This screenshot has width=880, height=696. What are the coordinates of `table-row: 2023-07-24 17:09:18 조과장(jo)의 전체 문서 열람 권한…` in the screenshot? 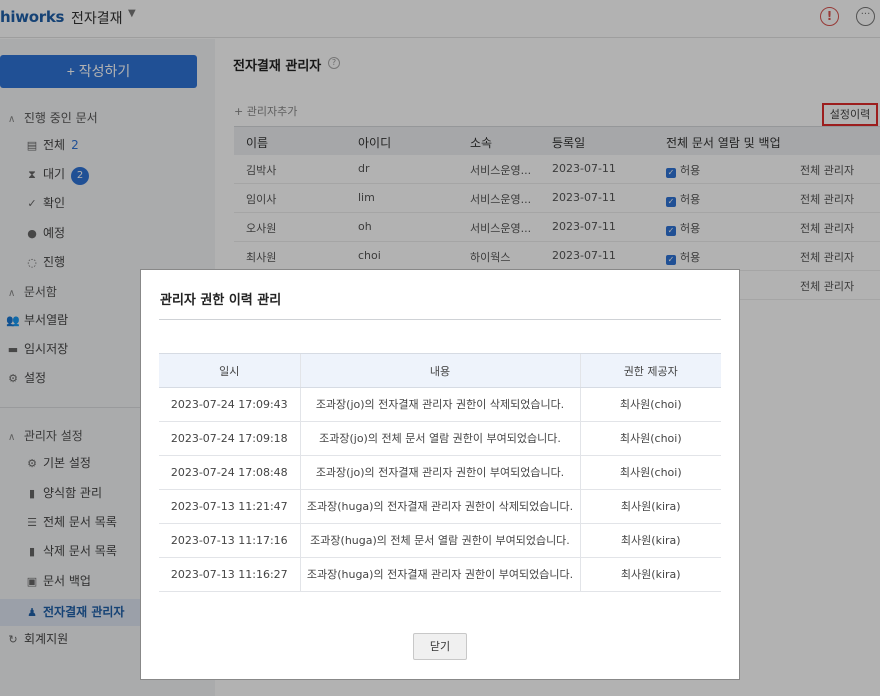 It's located at (440, 438).